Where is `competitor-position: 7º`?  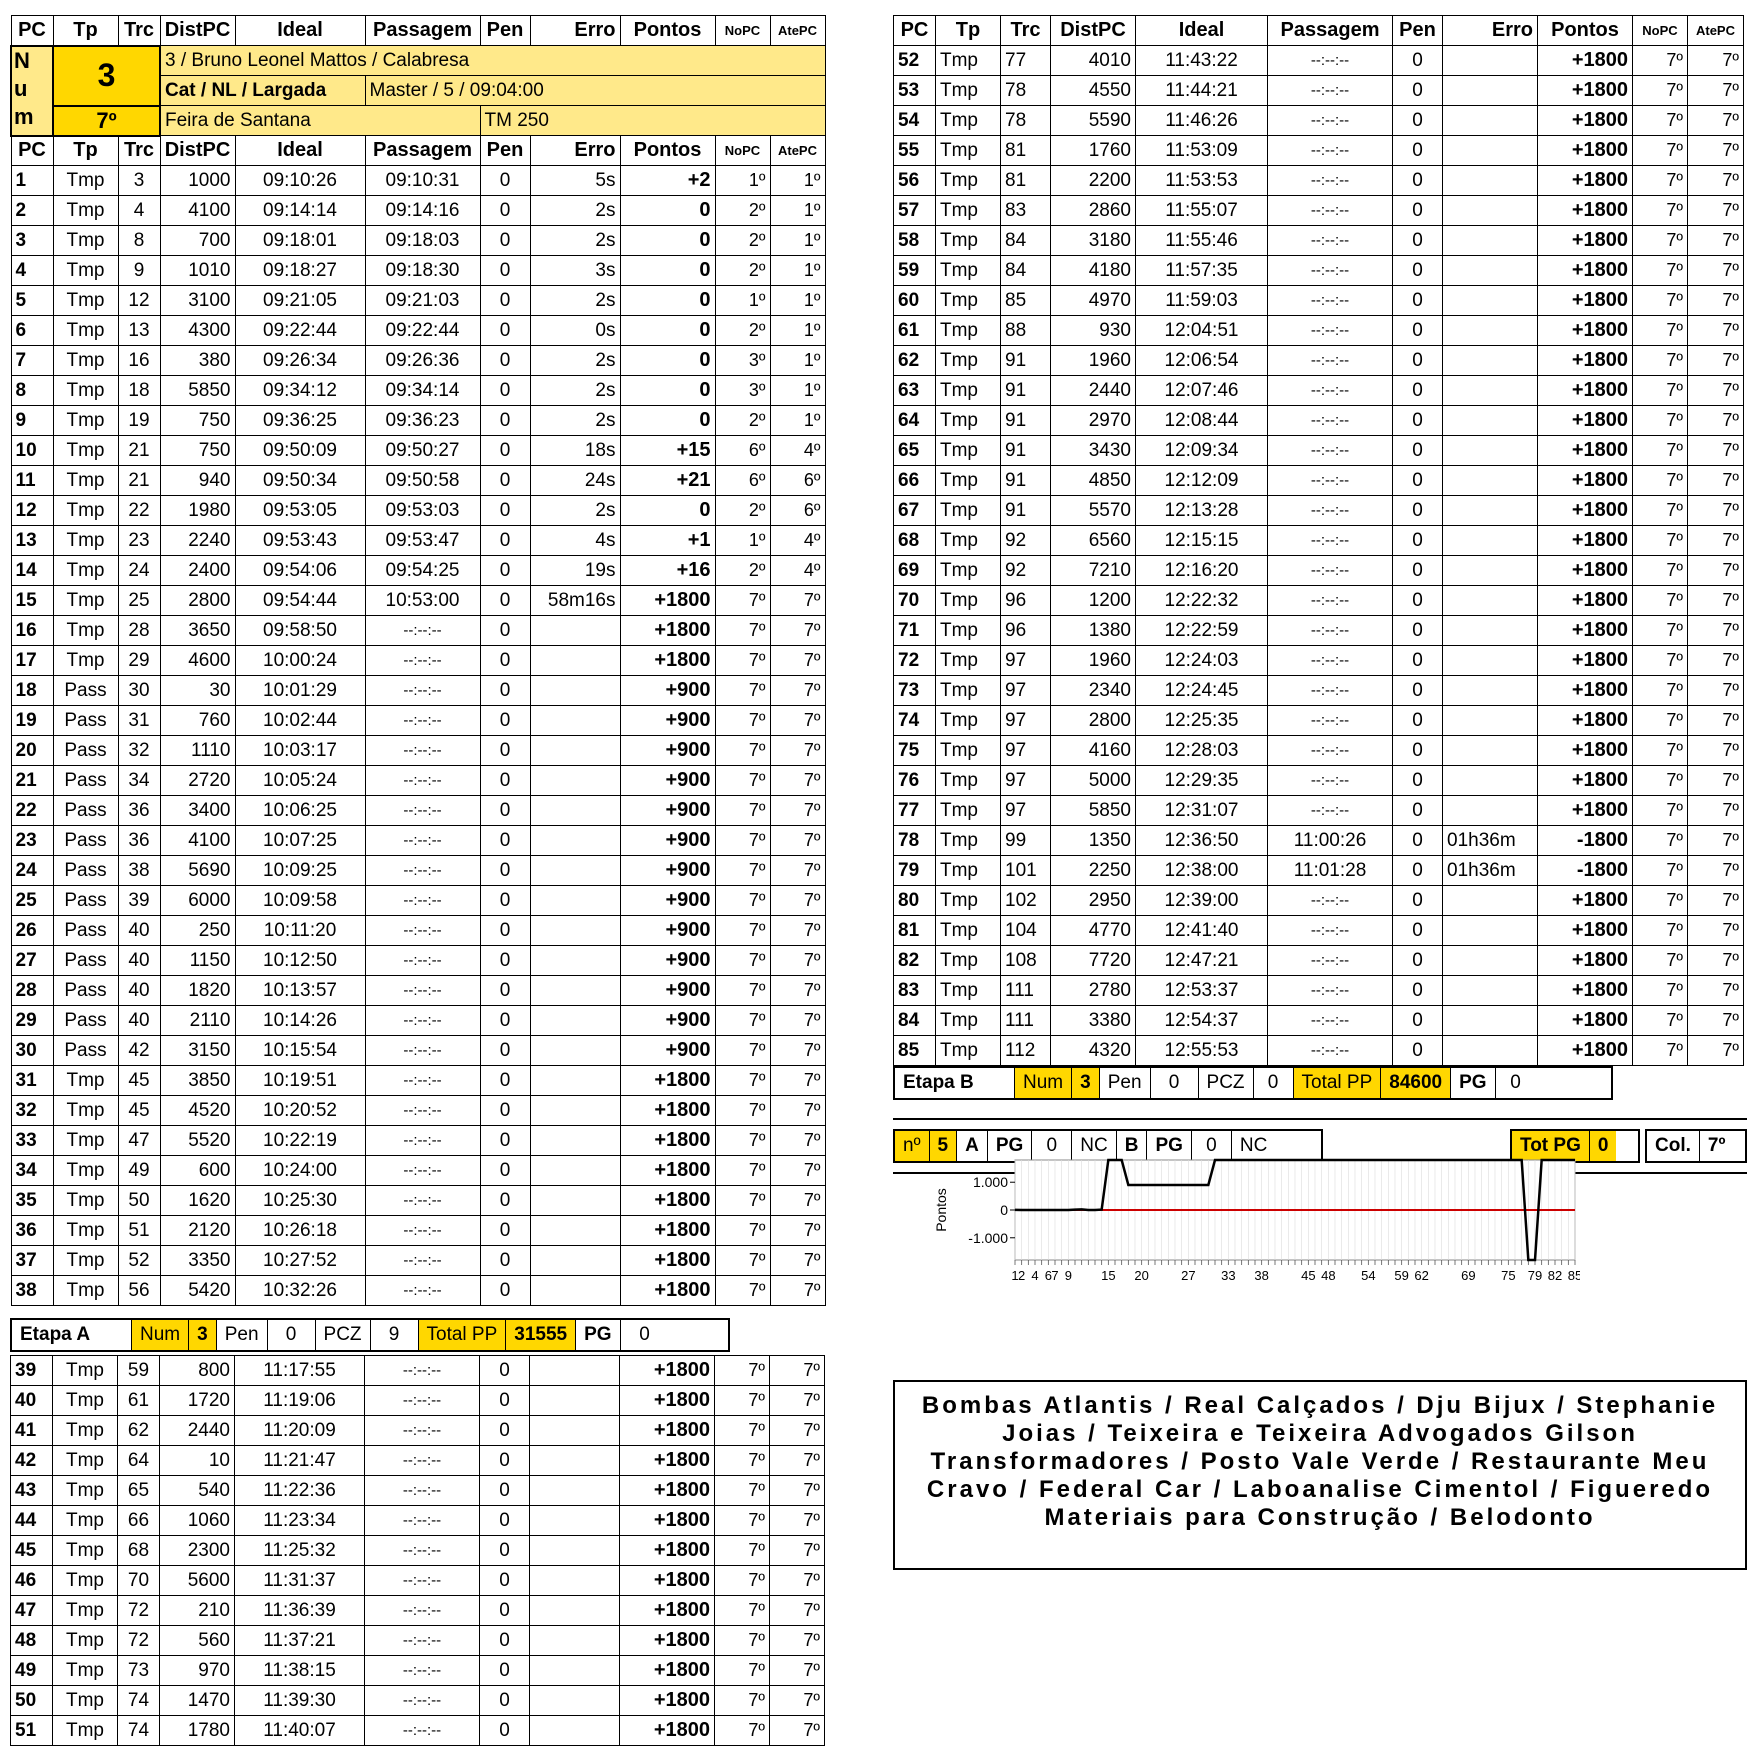 competitor-position: 7º is located at coordinates (106, 120).